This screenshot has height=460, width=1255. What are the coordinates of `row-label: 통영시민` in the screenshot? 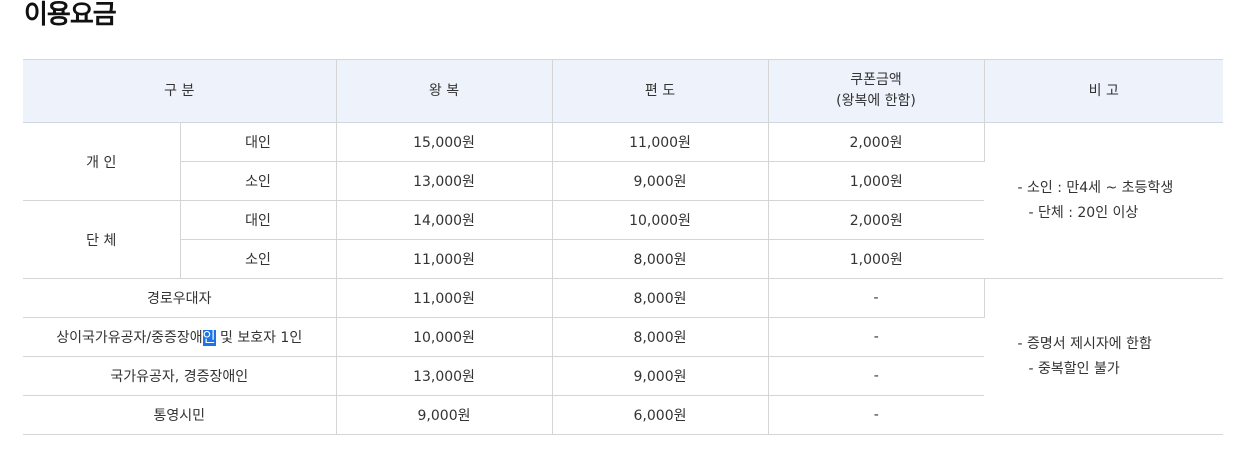 It's located at (180, 415).